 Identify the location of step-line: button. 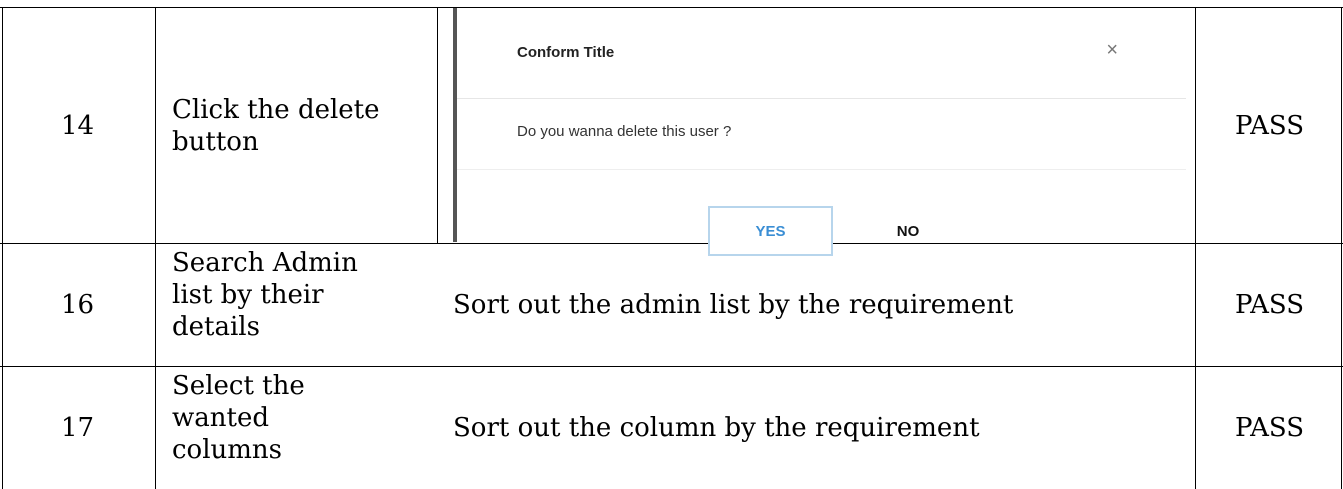
(215, 142).